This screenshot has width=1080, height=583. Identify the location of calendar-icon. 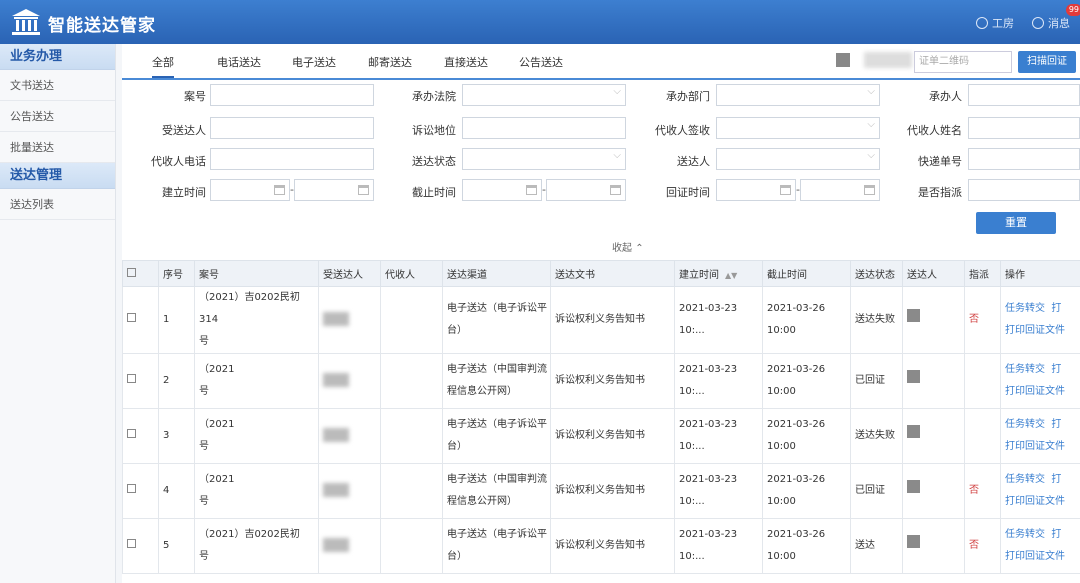
(279, 190).